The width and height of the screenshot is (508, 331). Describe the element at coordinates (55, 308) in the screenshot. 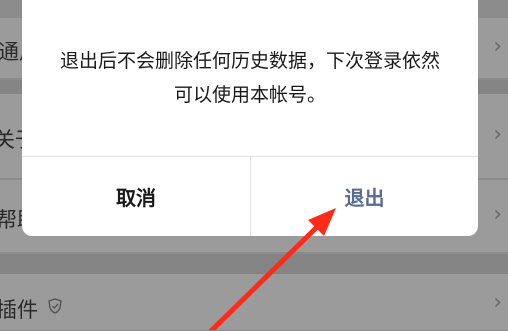

I see `shield-icon` at that location.